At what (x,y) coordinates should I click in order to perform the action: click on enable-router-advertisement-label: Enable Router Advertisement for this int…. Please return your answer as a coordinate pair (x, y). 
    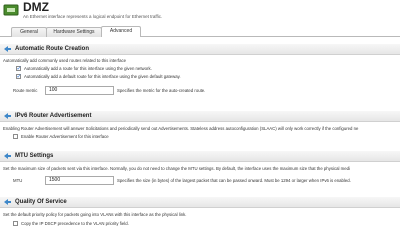
    Looking at the image, I should click on (65, 136).